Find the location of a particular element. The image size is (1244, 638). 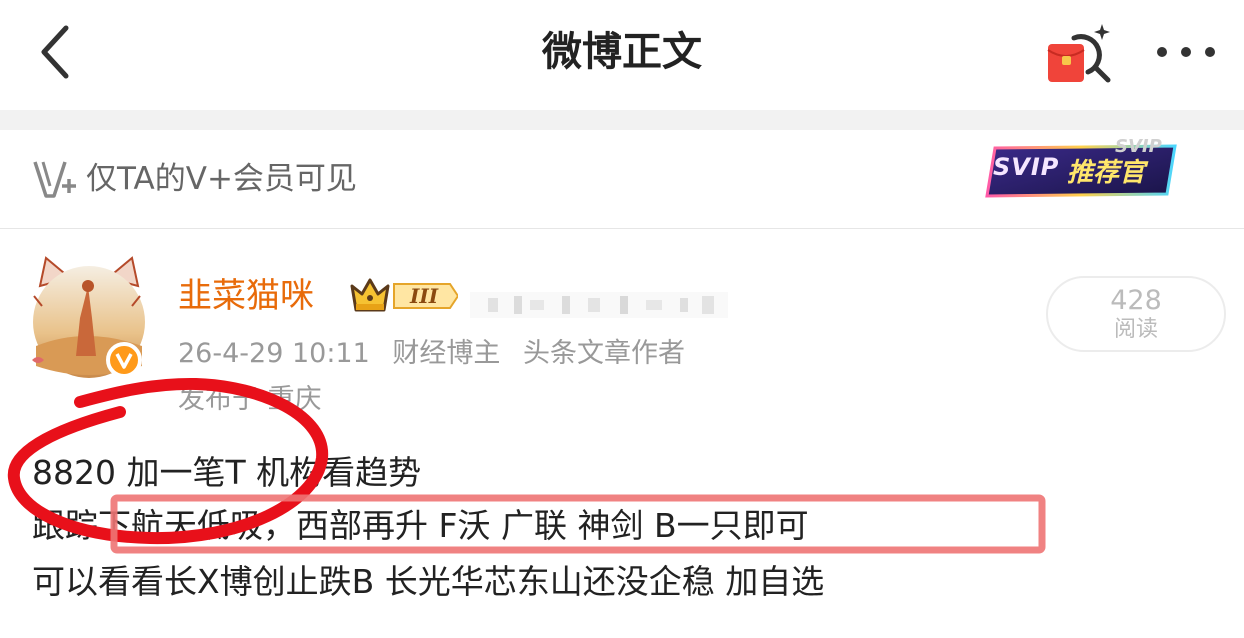

svip-recommender-badge: SVIP SVIP 推荐官 is located at coordinates (1081, 168).